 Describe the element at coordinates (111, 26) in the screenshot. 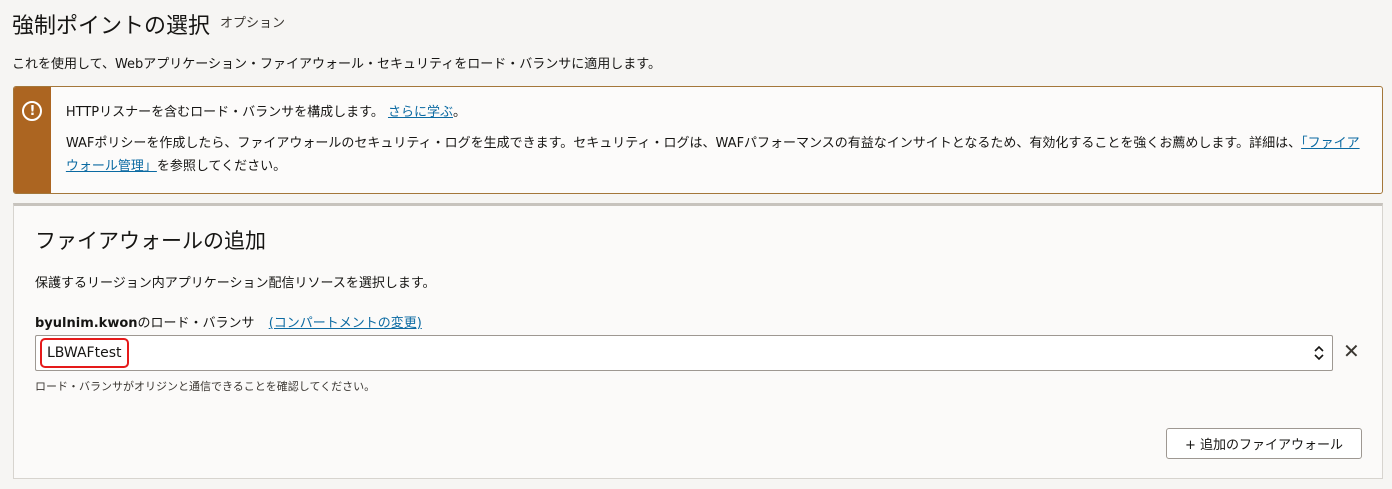

I see `page-title: 強制ポイントの選択` at that location.